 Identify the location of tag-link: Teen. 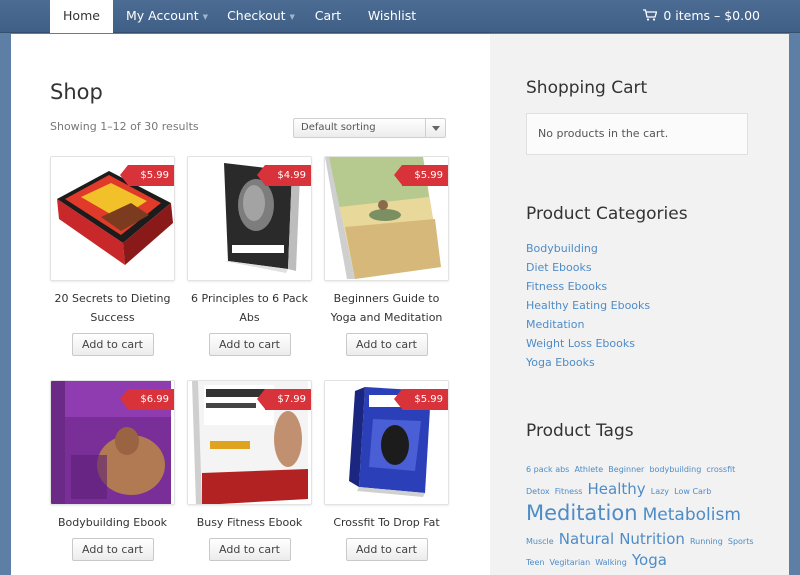
(535, 562).